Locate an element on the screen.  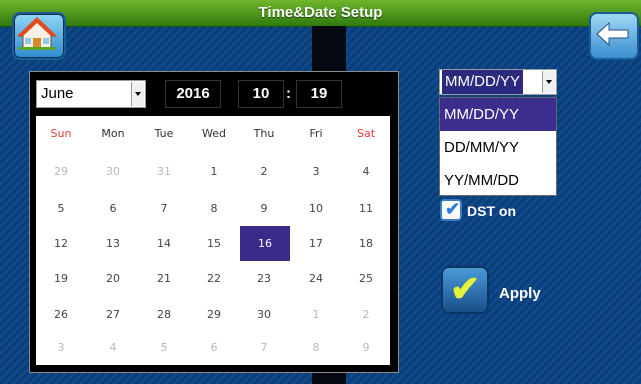
dst-label: DST on is located at coordinates (491, 211).